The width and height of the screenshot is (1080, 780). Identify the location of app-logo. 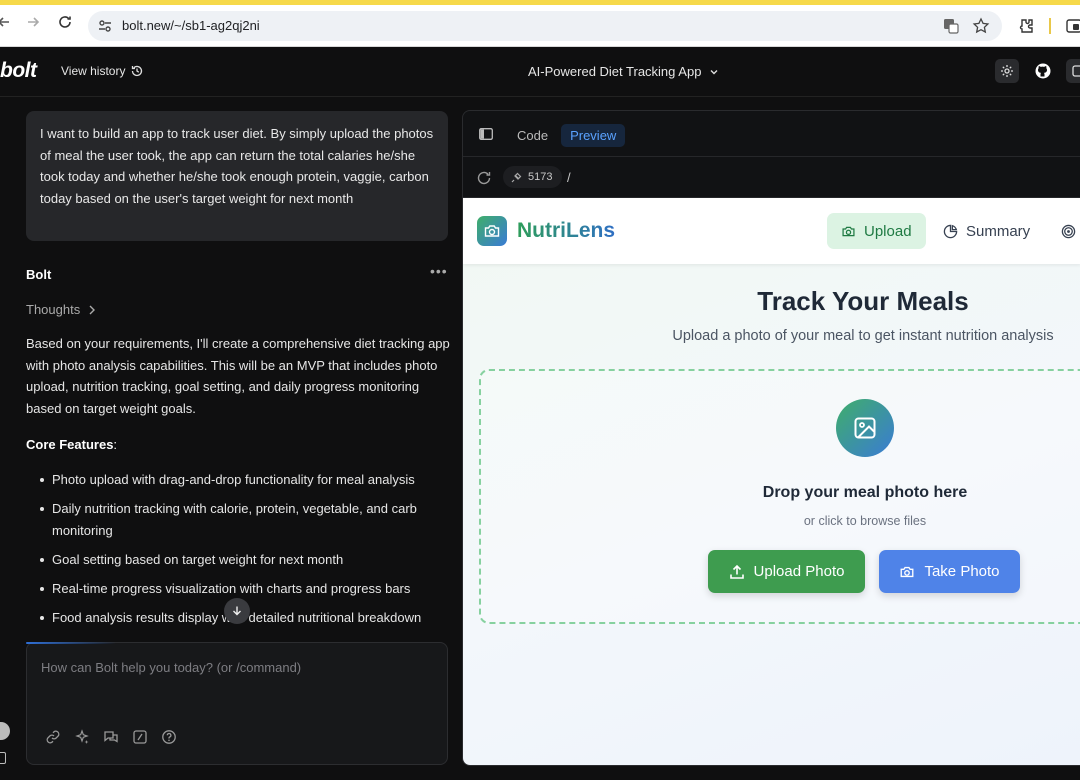
(492, 231).